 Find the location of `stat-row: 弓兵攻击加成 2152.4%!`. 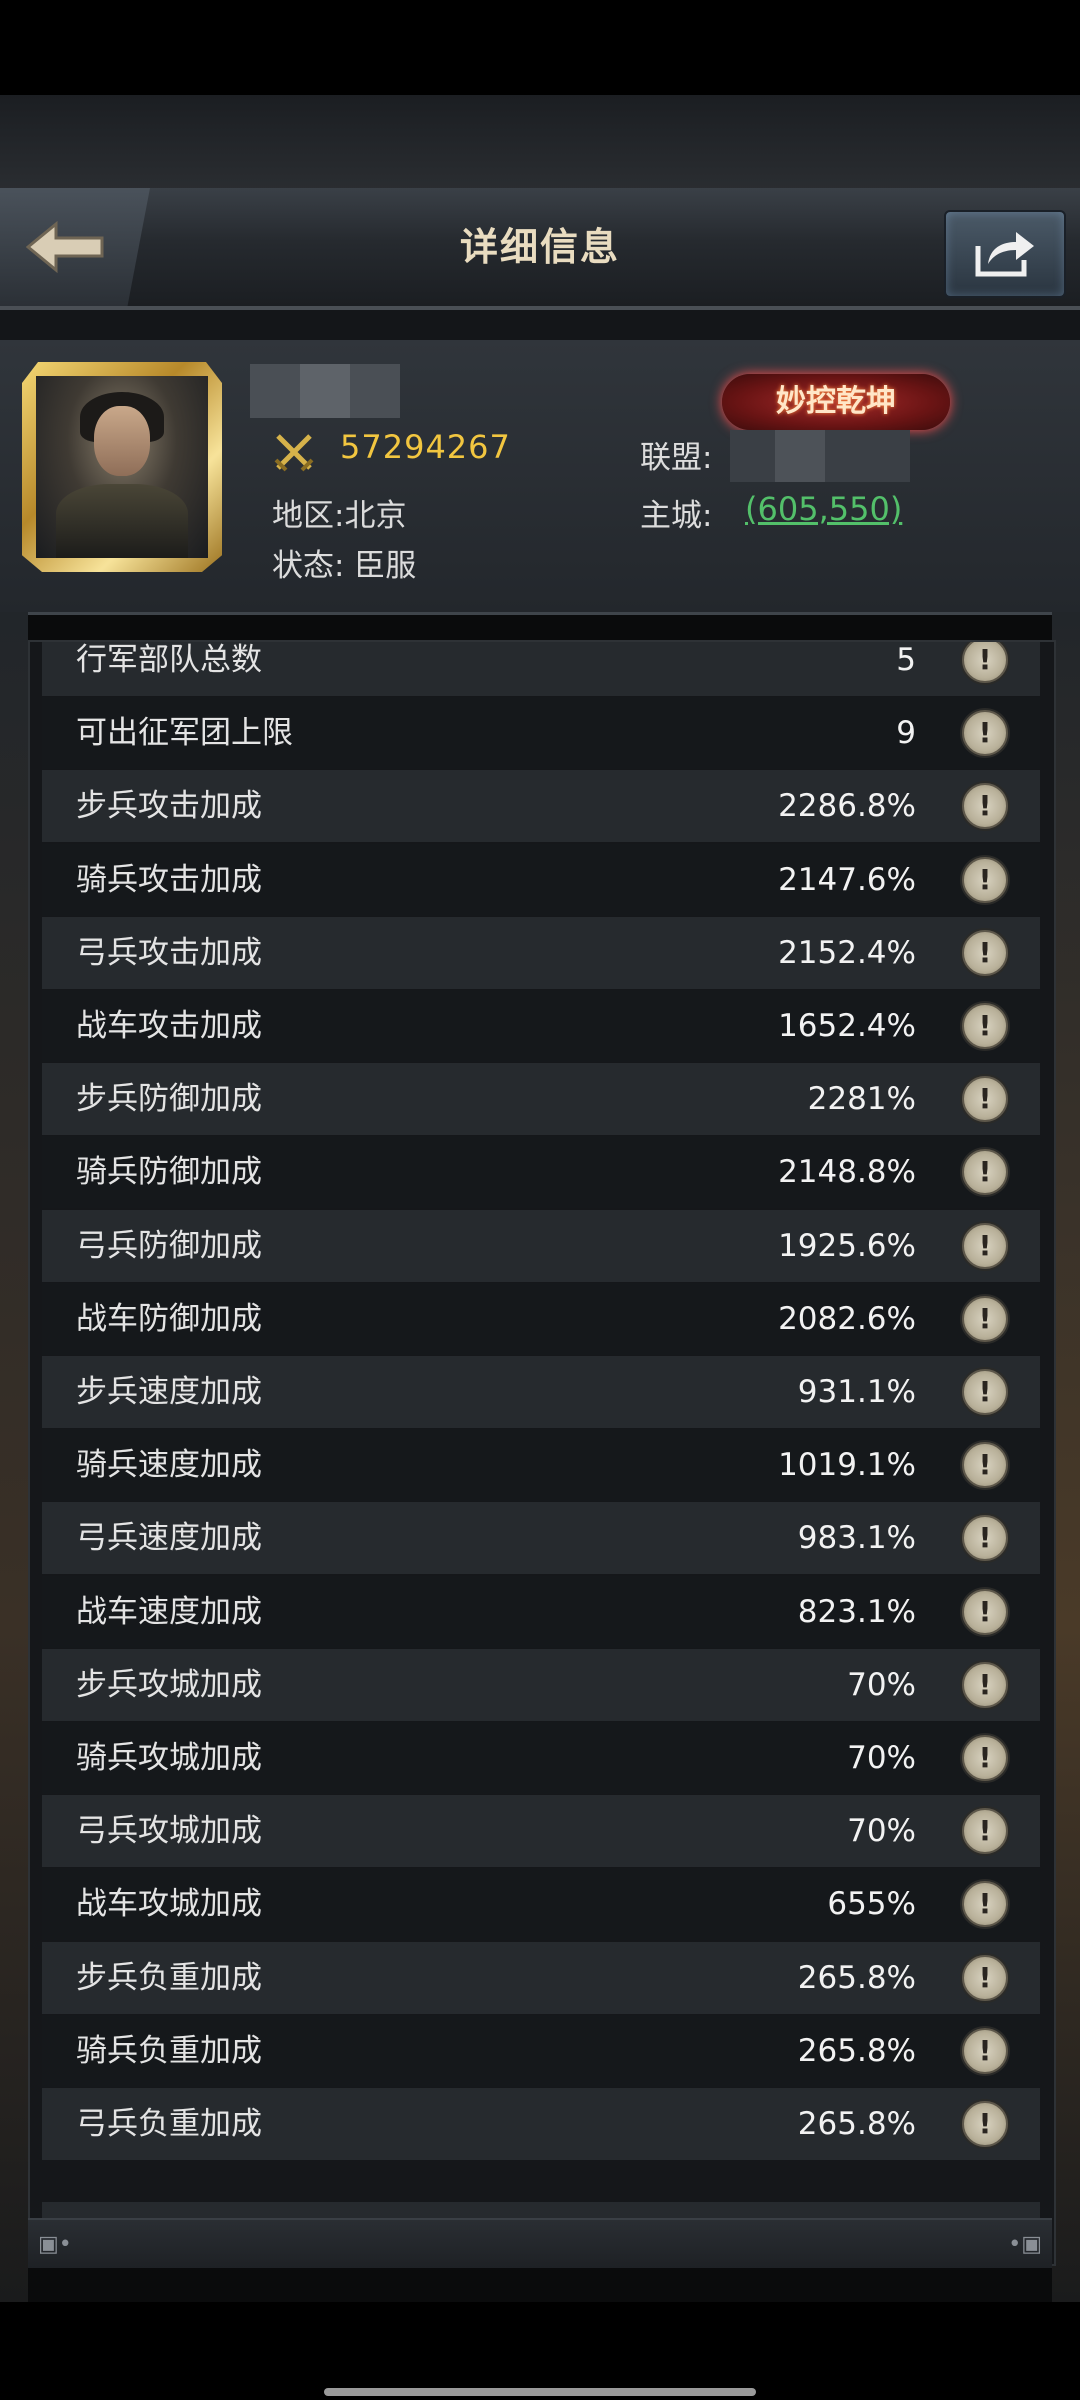

stat-row: 弓兵攻击加成 2152.4%! is located at coordinates (541, 952).